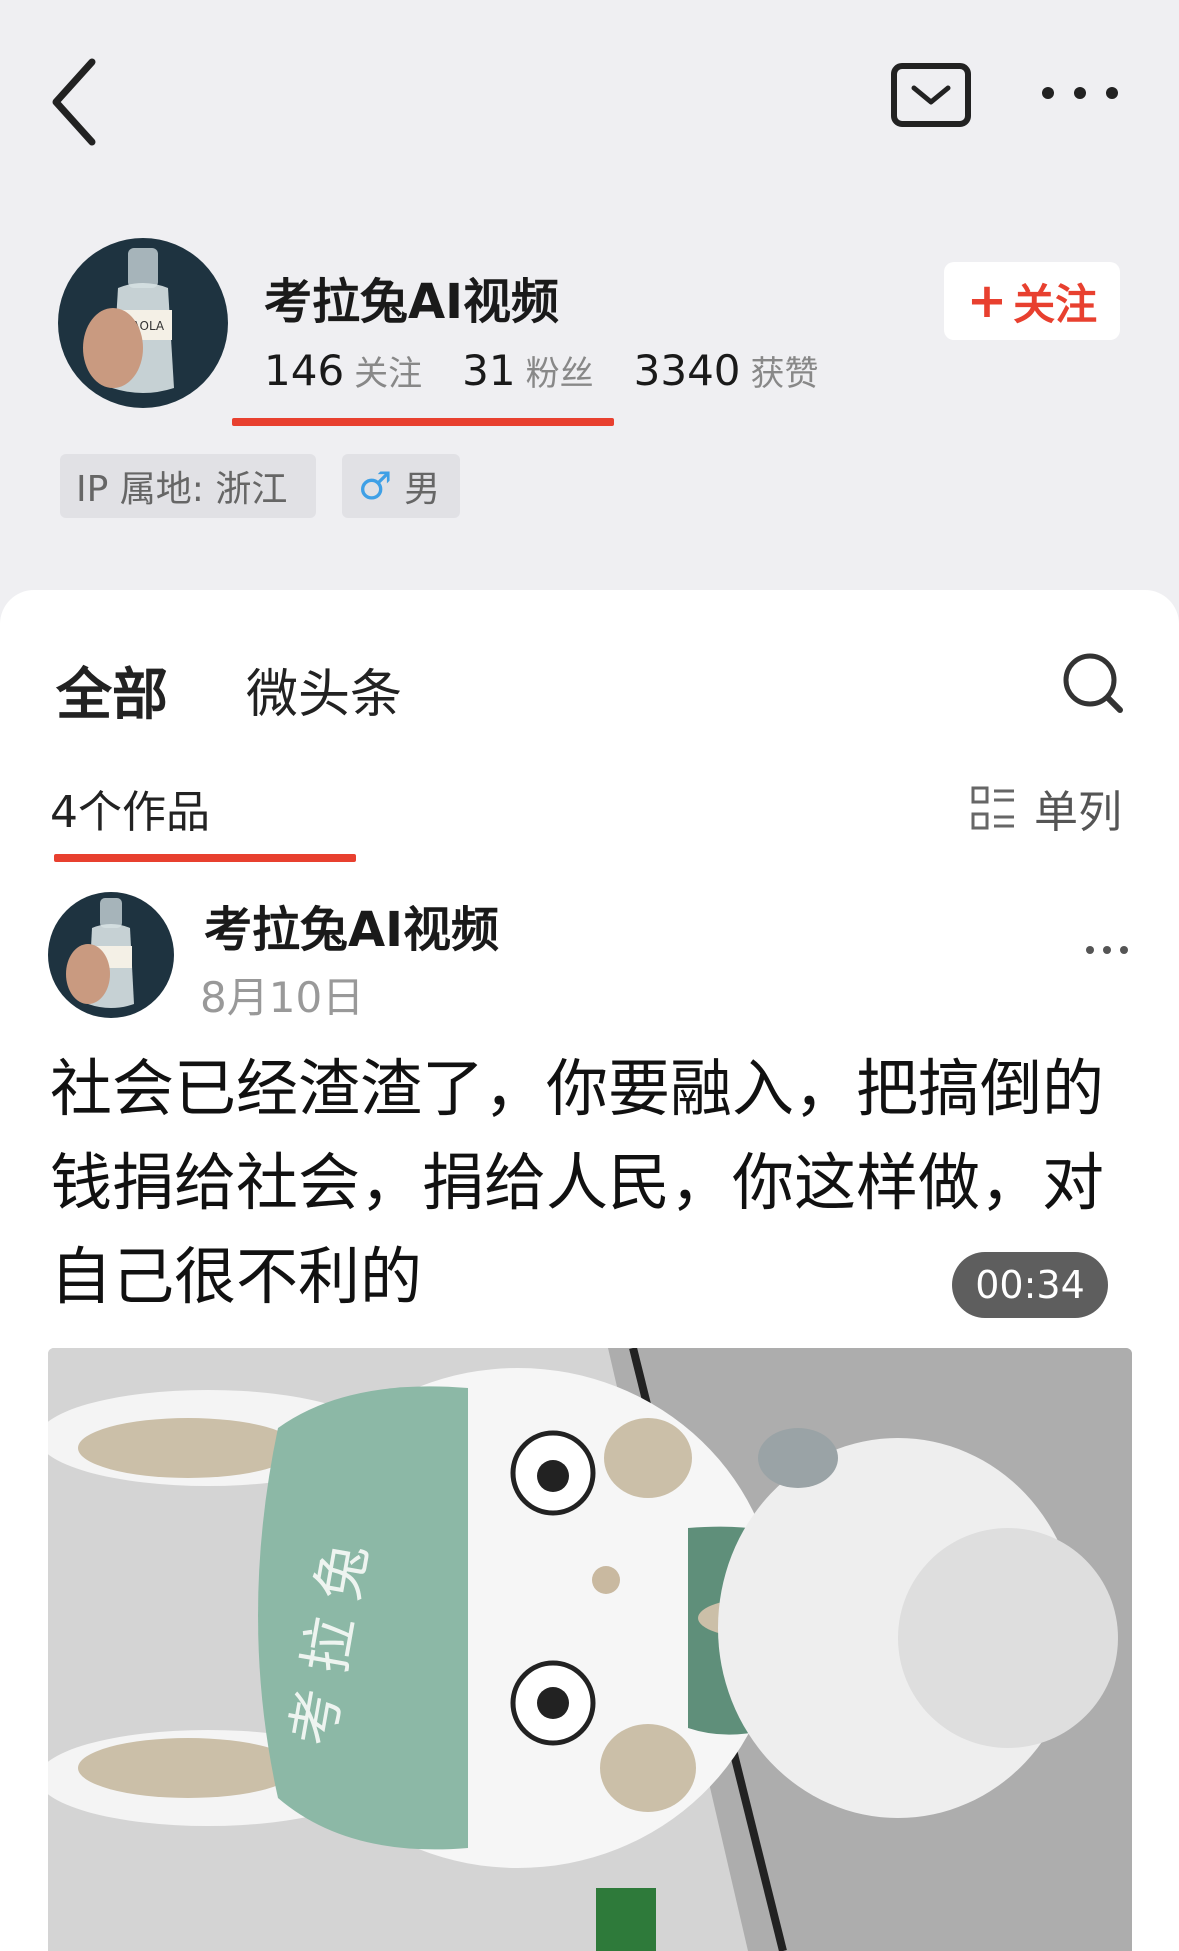  What do you see at coordinates (112, 690) in the screenshot?
I see `tab-all: 全部` at bounding box center [112, 690].